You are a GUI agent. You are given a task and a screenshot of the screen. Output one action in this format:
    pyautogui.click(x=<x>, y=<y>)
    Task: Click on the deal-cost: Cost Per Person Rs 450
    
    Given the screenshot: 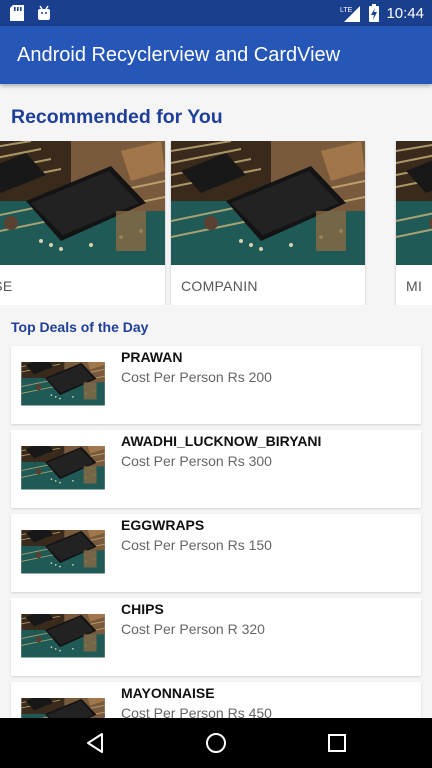 What is the action you would take?
    pyautogui.click(x=196, y=711)
    